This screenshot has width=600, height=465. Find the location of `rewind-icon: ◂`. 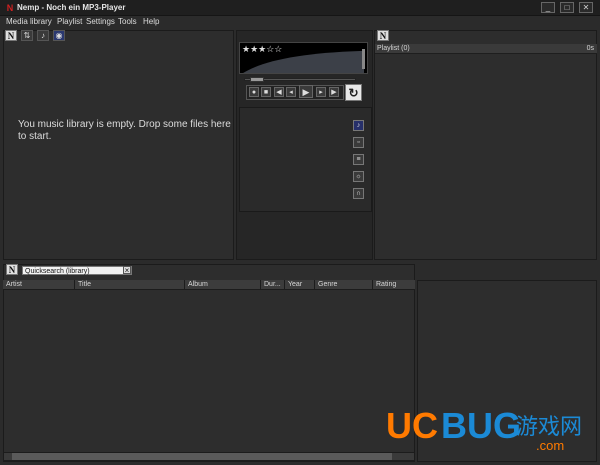

rewind-icon: ◂ is located at coordinates (291, 92).